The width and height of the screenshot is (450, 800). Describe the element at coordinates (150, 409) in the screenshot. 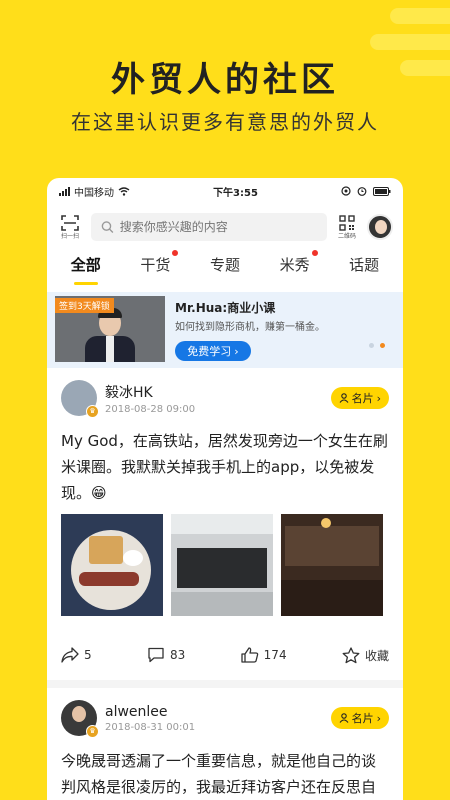

I see `post-timestamp: 2018-08-28 09:00` at that location.